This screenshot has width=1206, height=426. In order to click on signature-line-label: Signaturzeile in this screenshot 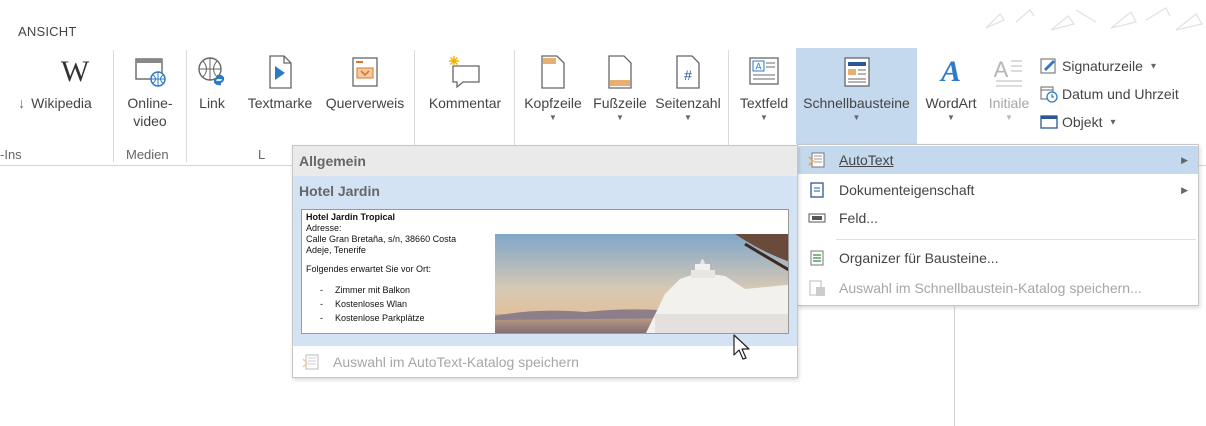, I will do `click(1102, 66)`.